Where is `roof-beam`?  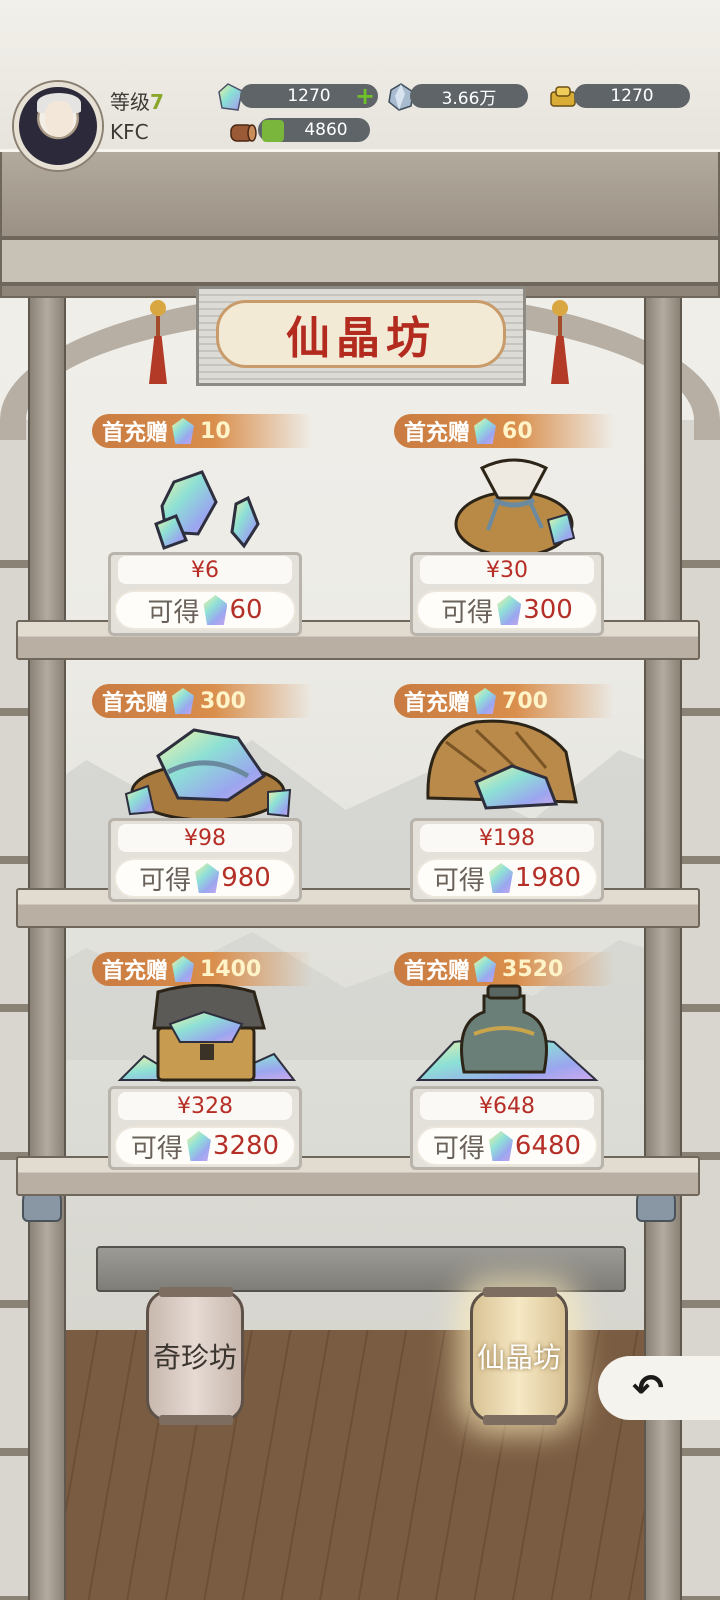
roof-beam is located at coordinates (360, 194).